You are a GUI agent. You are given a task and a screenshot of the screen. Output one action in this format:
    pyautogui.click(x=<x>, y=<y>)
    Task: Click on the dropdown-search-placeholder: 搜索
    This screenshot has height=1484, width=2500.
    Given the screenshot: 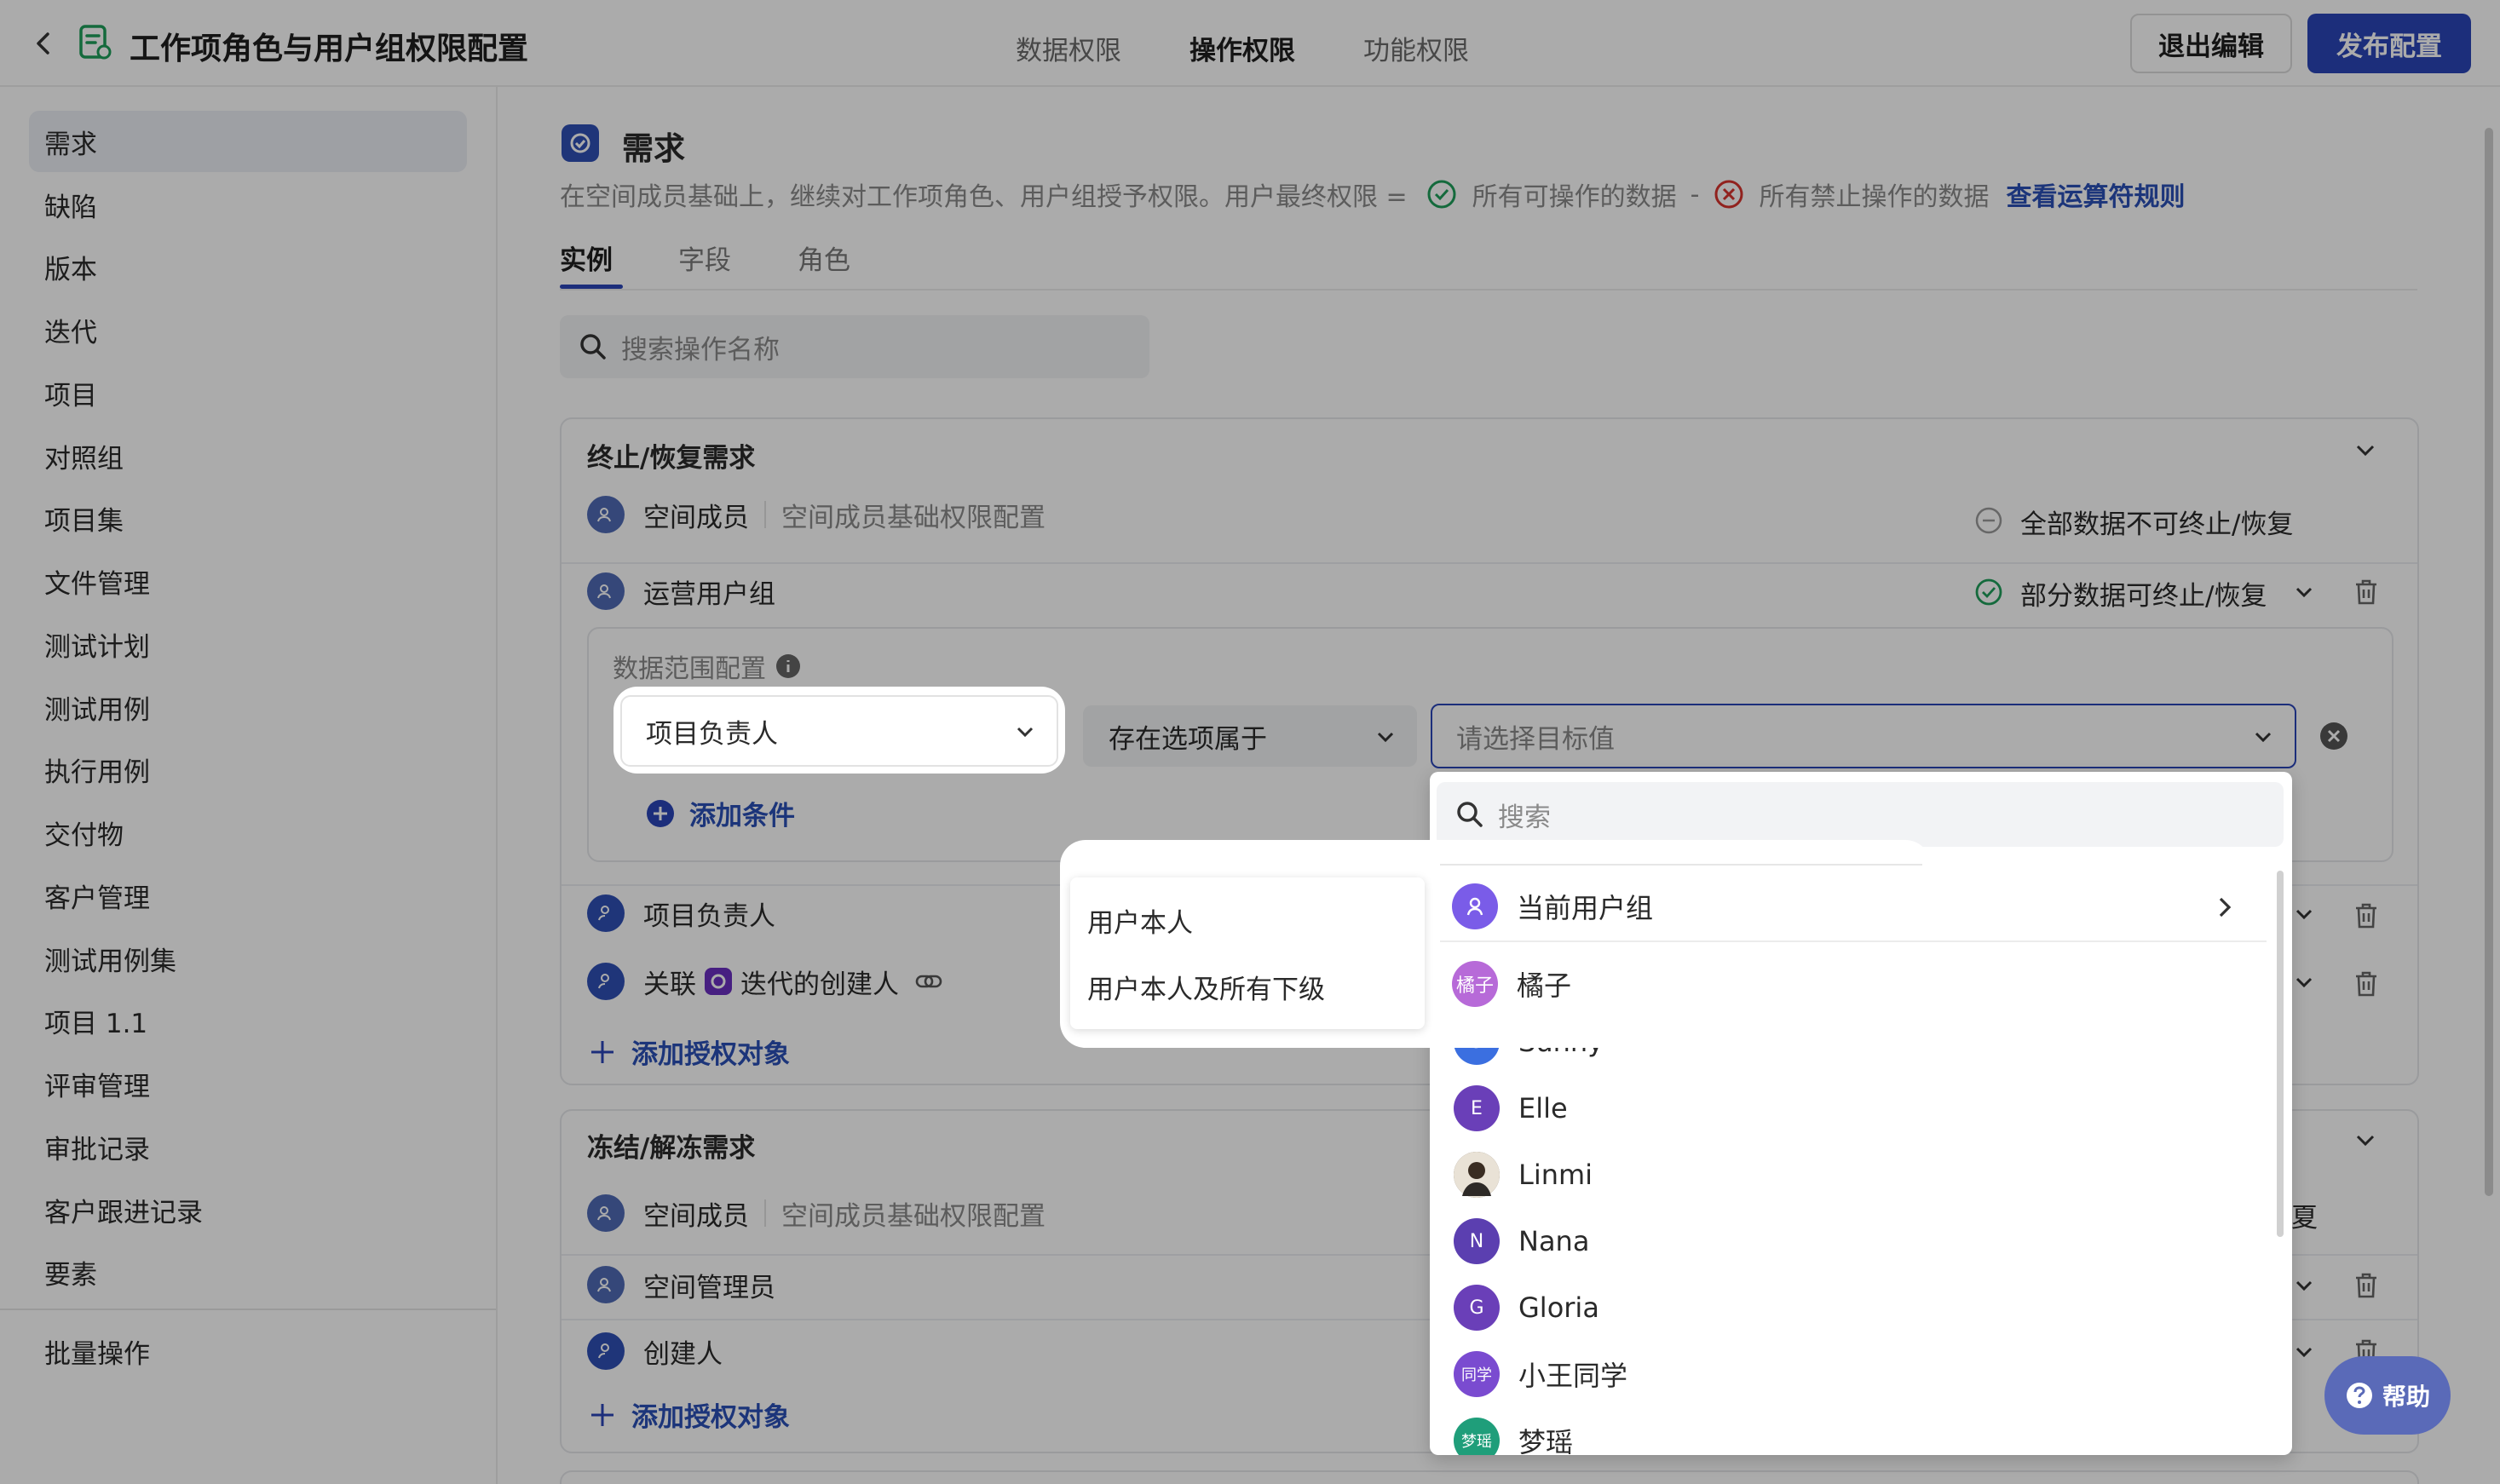 What is the action you would take?
    pyautogui.click(x=1524, y=817)
    